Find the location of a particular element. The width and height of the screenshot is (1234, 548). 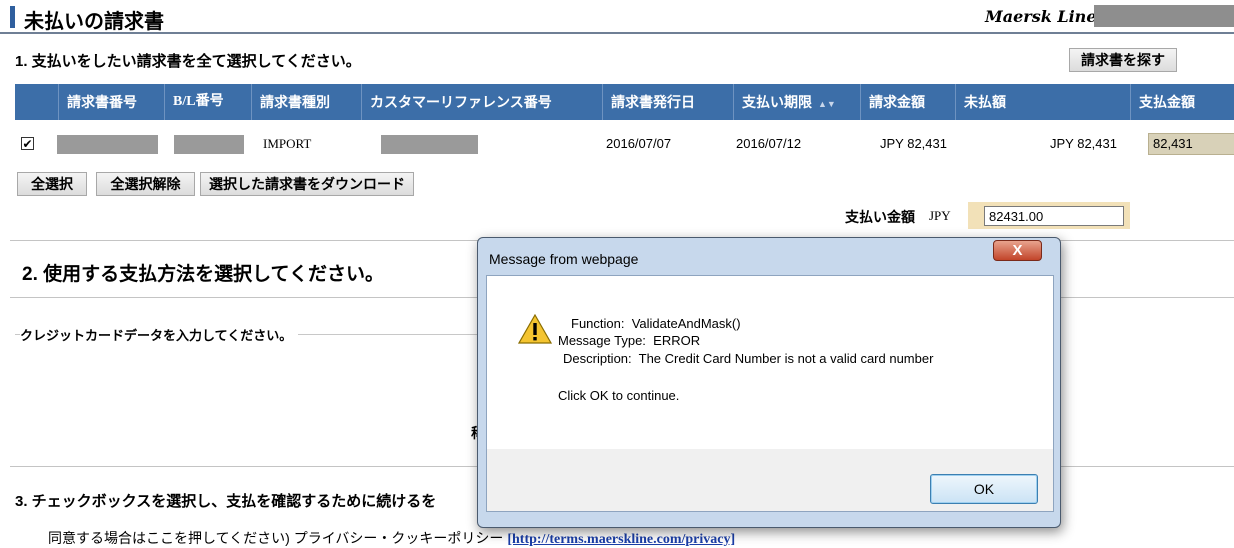

section1-label: 1. 支払いをしたい請求書を全て選択してください。 is located at coordinates (188, 61).